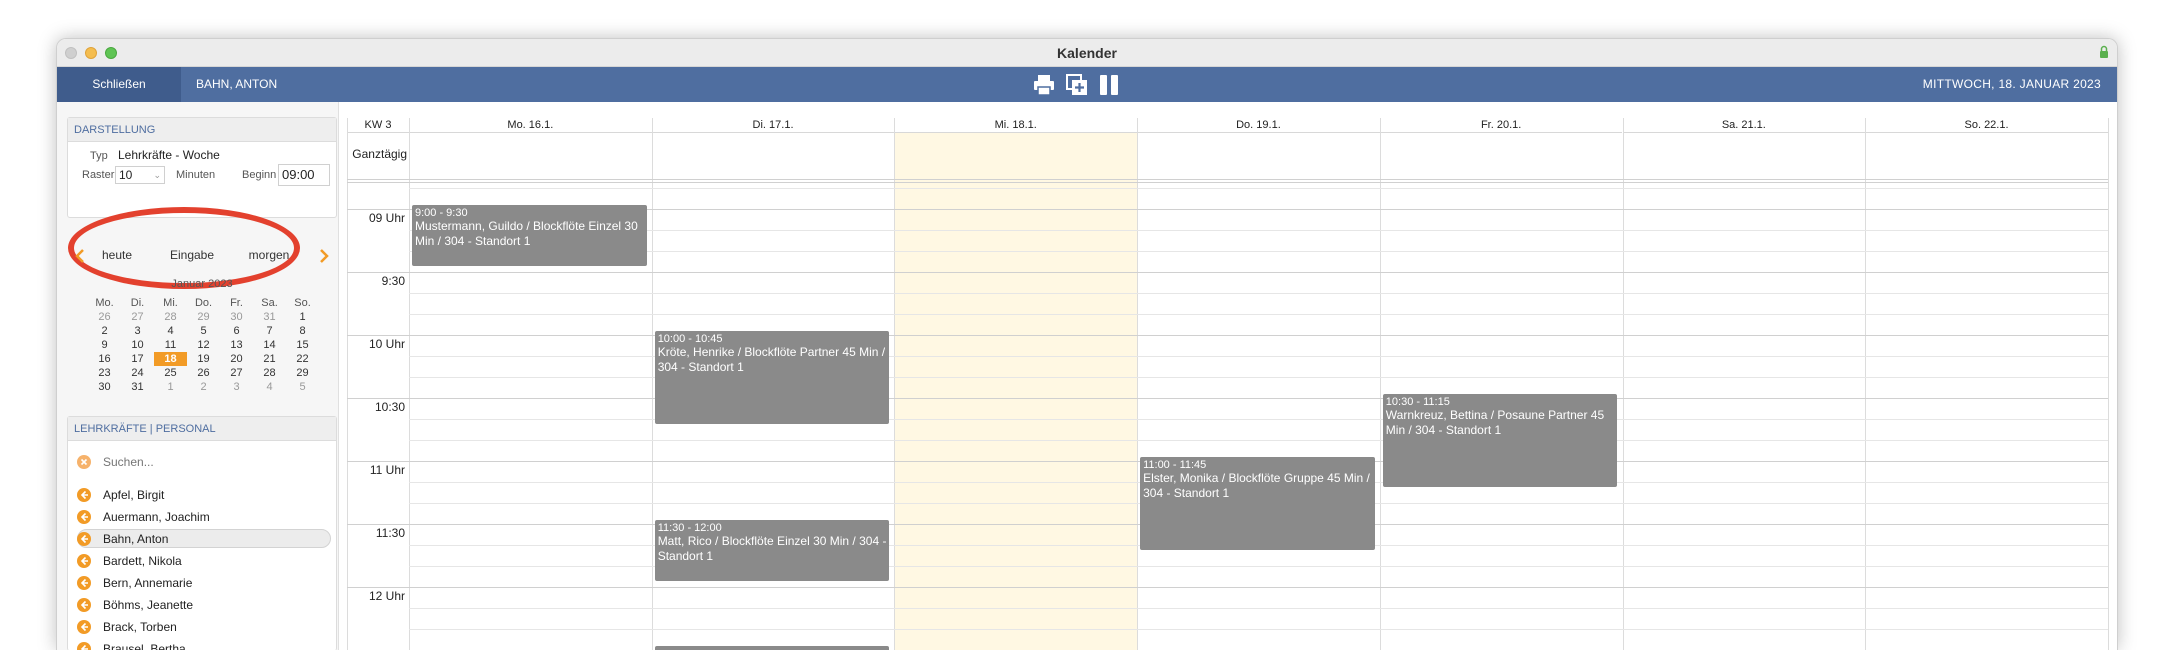 The image size is (2174, 650). Describe the element at coordinates (204, 538) in the screenshot. I see `staff-list-item: Bahn, Anton` at that location.